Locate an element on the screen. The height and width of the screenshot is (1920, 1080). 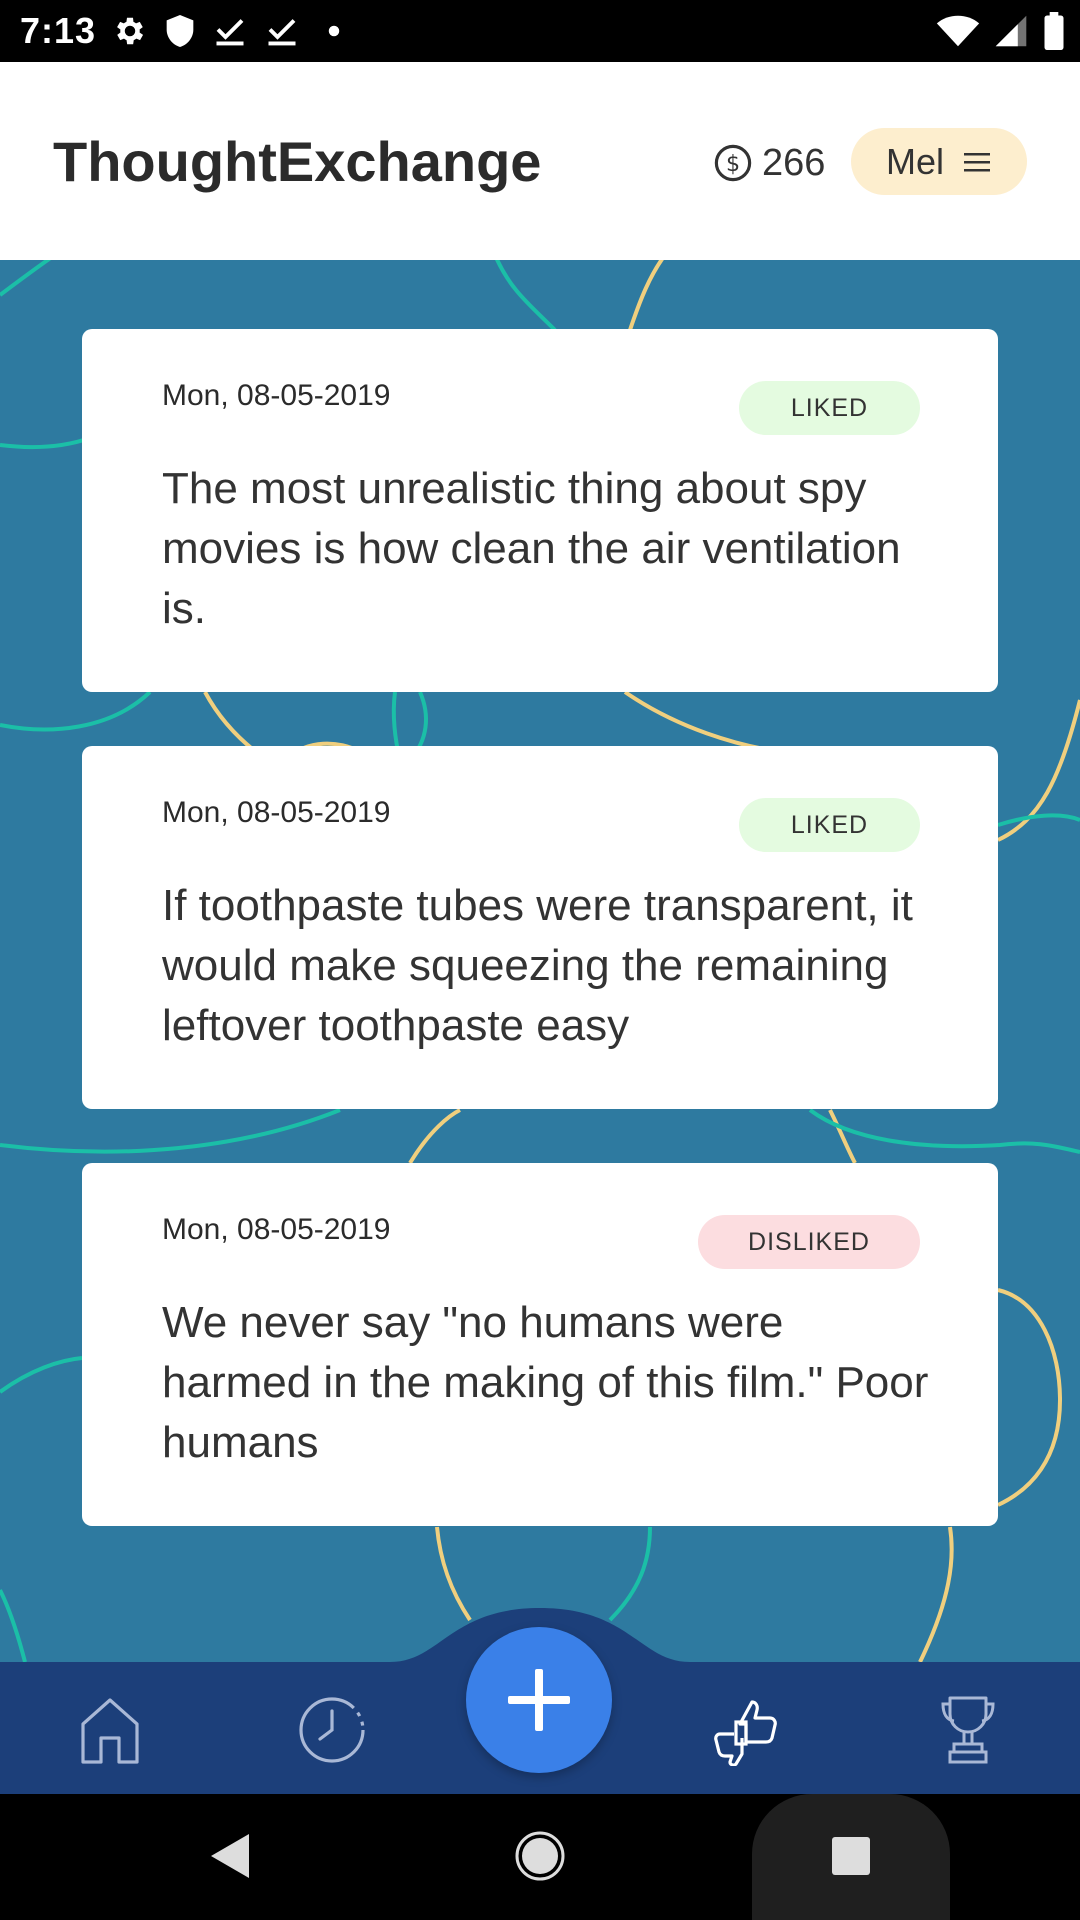
nav-reactions is located at coordinates (746, 1730).